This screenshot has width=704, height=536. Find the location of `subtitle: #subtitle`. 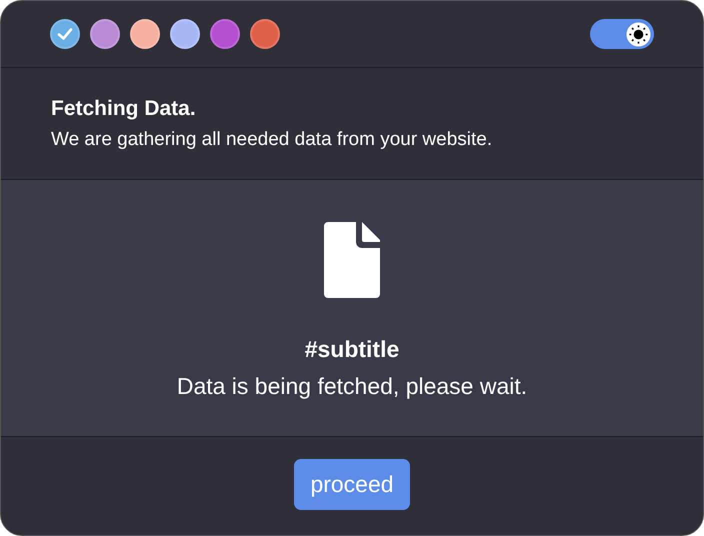

subtitle: #subtitle is located at coordinates (352, 349).